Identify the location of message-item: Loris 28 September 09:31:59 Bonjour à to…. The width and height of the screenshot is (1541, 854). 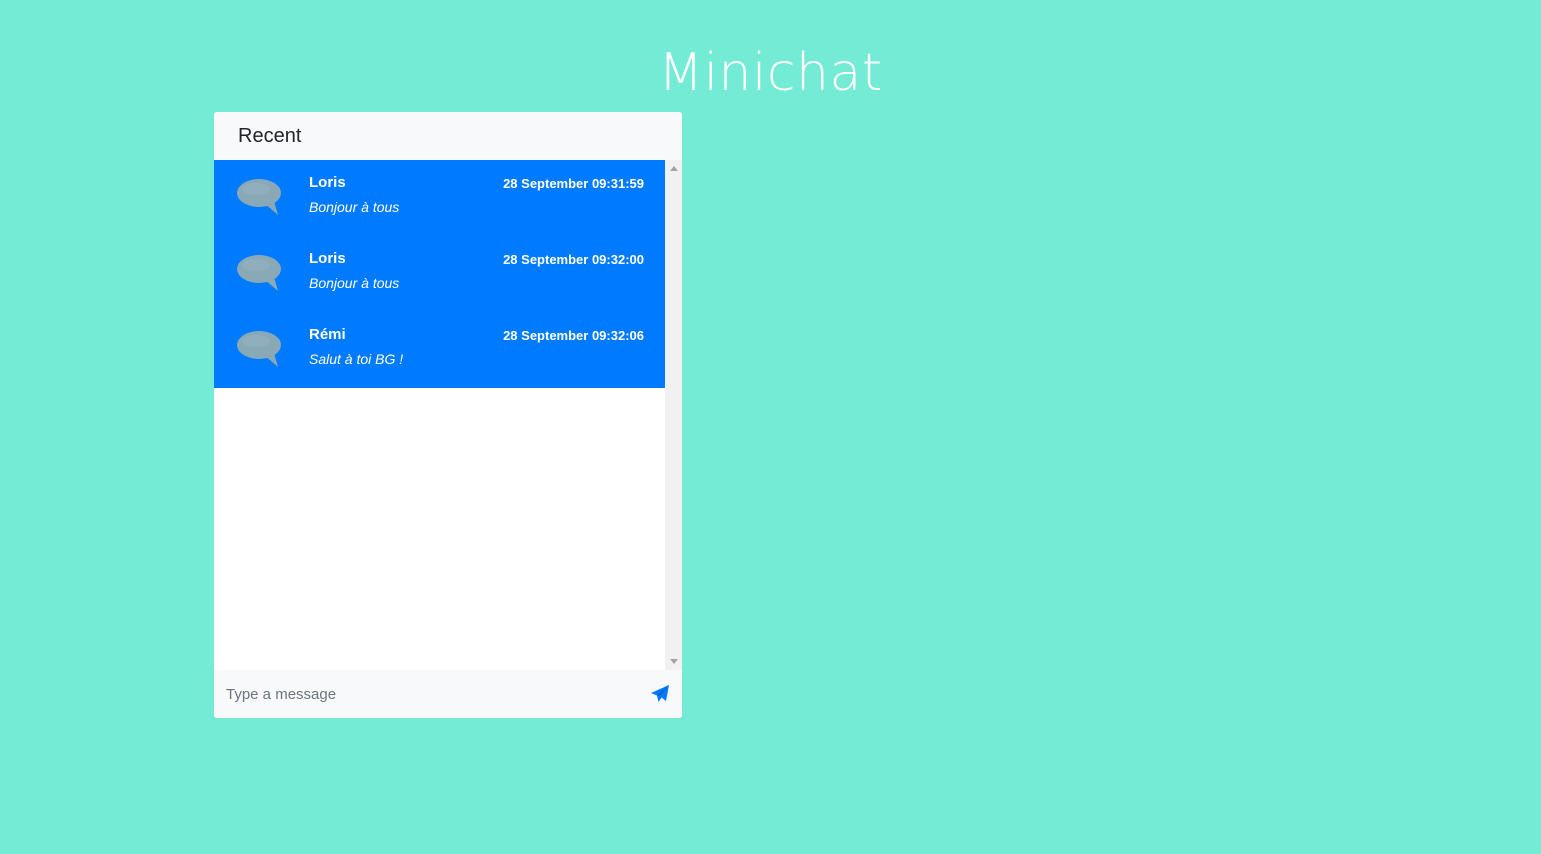
(439, 198).